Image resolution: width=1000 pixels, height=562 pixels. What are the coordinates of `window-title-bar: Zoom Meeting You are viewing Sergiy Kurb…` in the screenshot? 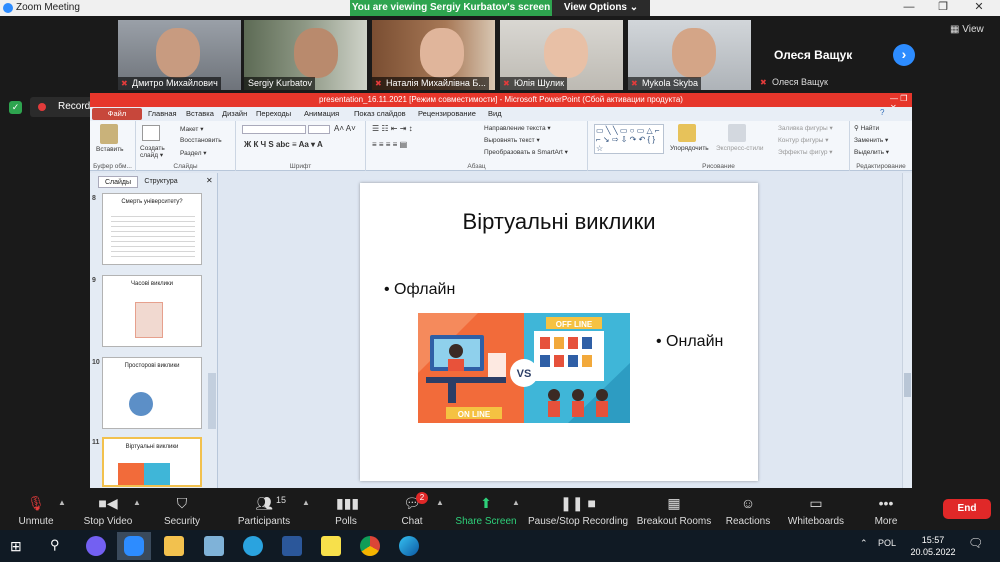 It's located at (500, 8).